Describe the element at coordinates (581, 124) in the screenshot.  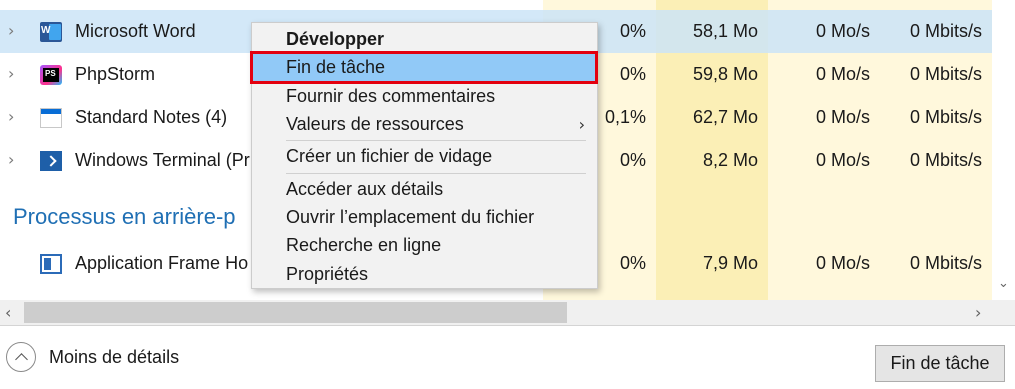
I see `submenu-arrow-icon: ›` at that location.